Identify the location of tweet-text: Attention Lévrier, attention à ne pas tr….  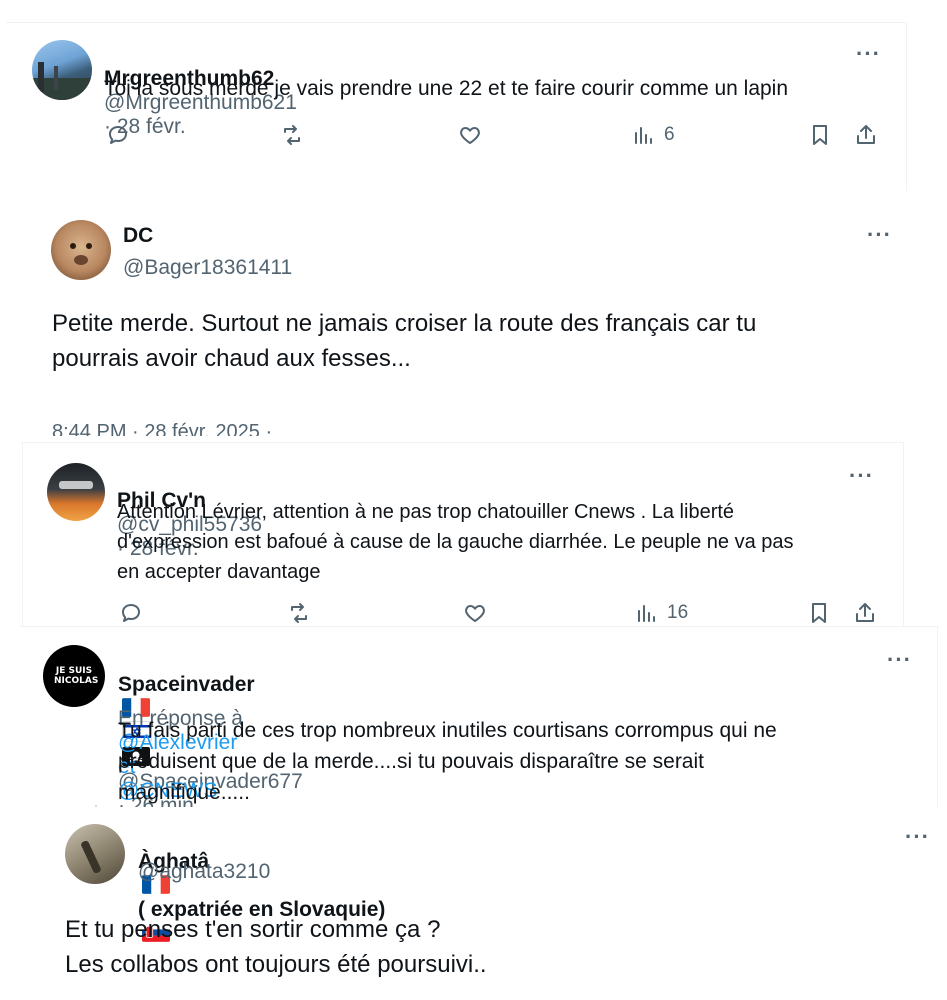
(455, 542).